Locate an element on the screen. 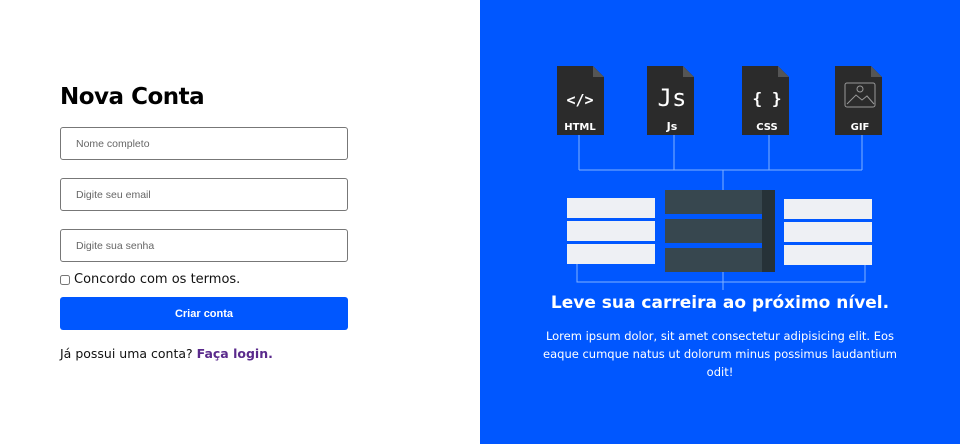 This screenshot has height=444, width=960. email-input is located at coordinates (204, 194).